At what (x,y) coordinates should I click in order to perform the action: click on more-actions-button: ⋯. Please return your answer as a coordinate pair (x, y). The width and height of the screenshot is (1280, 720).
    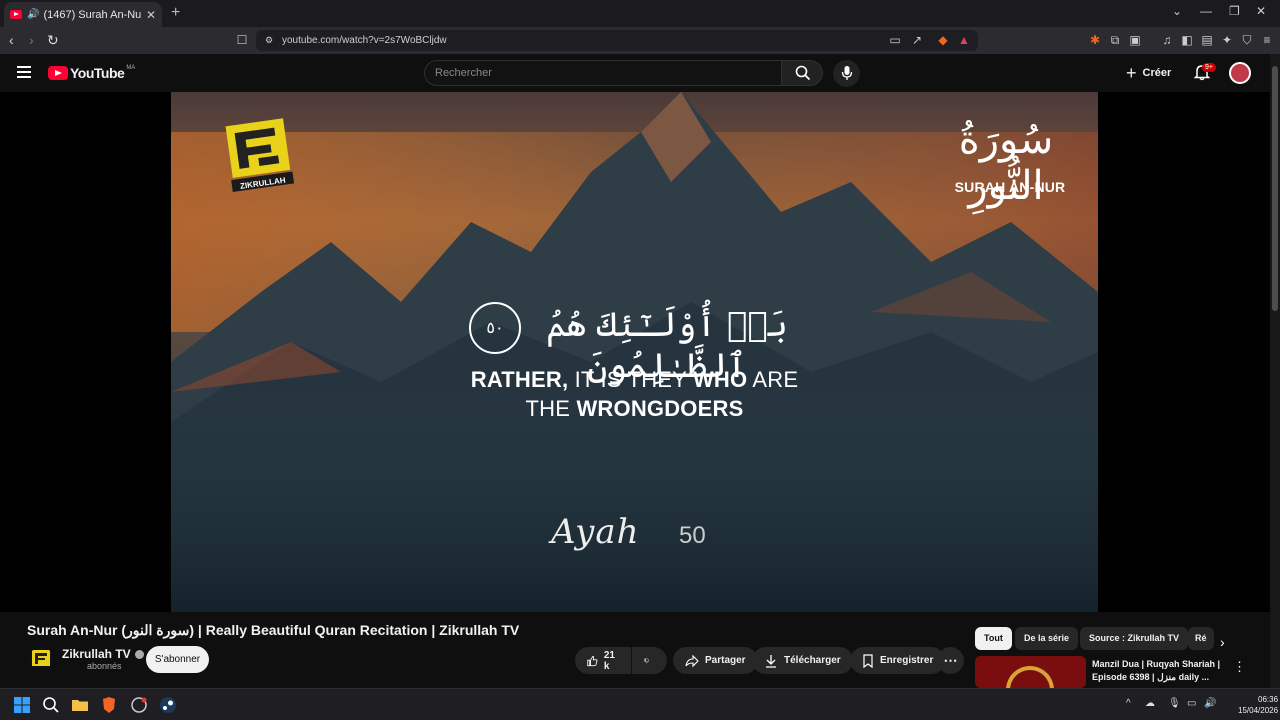
    Looking at the image, I should click on (950, 660).